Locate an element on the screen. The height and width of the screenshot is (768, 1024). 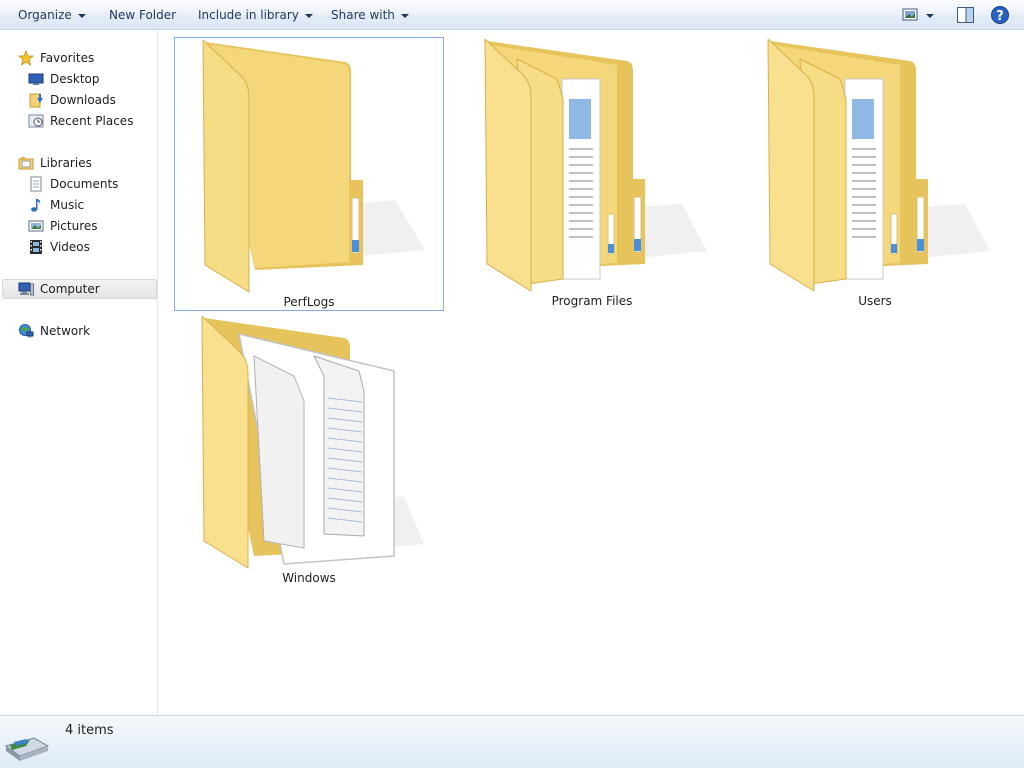
pictures-icon is located at coordinates (36, 226).